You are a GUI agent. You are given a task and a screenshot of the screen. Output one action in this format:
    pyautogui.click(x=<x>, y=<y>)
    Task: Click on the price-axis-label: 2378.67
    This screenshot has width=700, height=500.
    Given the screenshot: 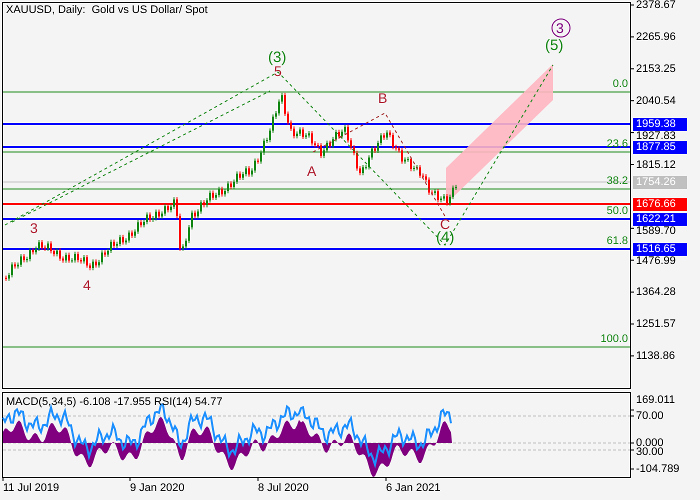 What is the action you would take?
    pyautogui.click(x=656, y=5)
    